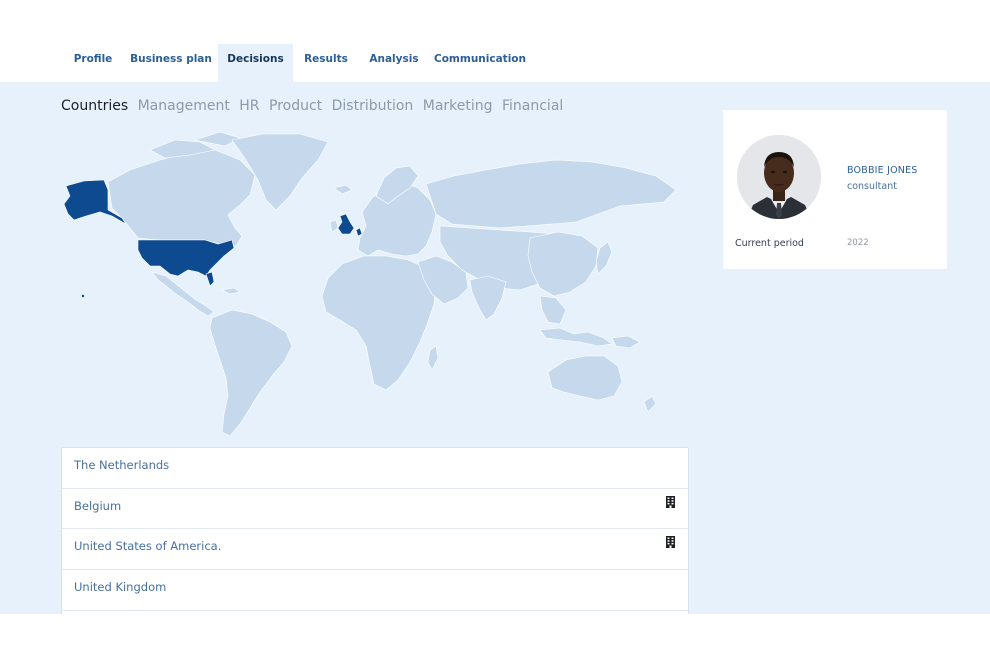 This screenshot has height=660, width=990. Describe the element at coordinates (375, 468) in the screenshot. I see `list-item-country: The Netherlands` at that location.